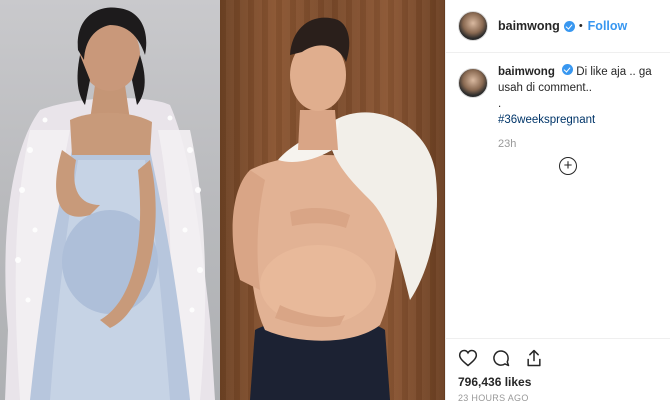 The height and width of the screenshot is (403, 670). Describe the element at coordinates (569, 26) in the screenshot. I see `verified-badge-icon` at that location.